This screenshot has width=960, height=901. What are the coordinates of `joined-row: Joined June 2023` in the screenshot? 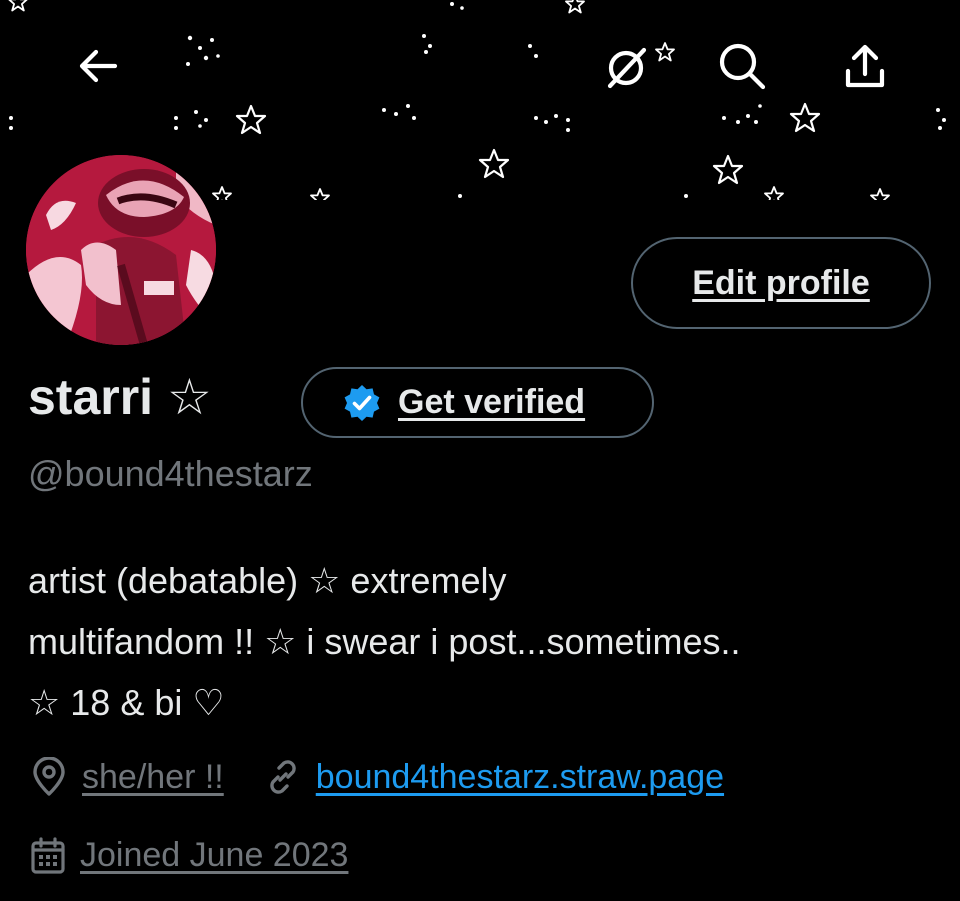 It's located at (189, 855).